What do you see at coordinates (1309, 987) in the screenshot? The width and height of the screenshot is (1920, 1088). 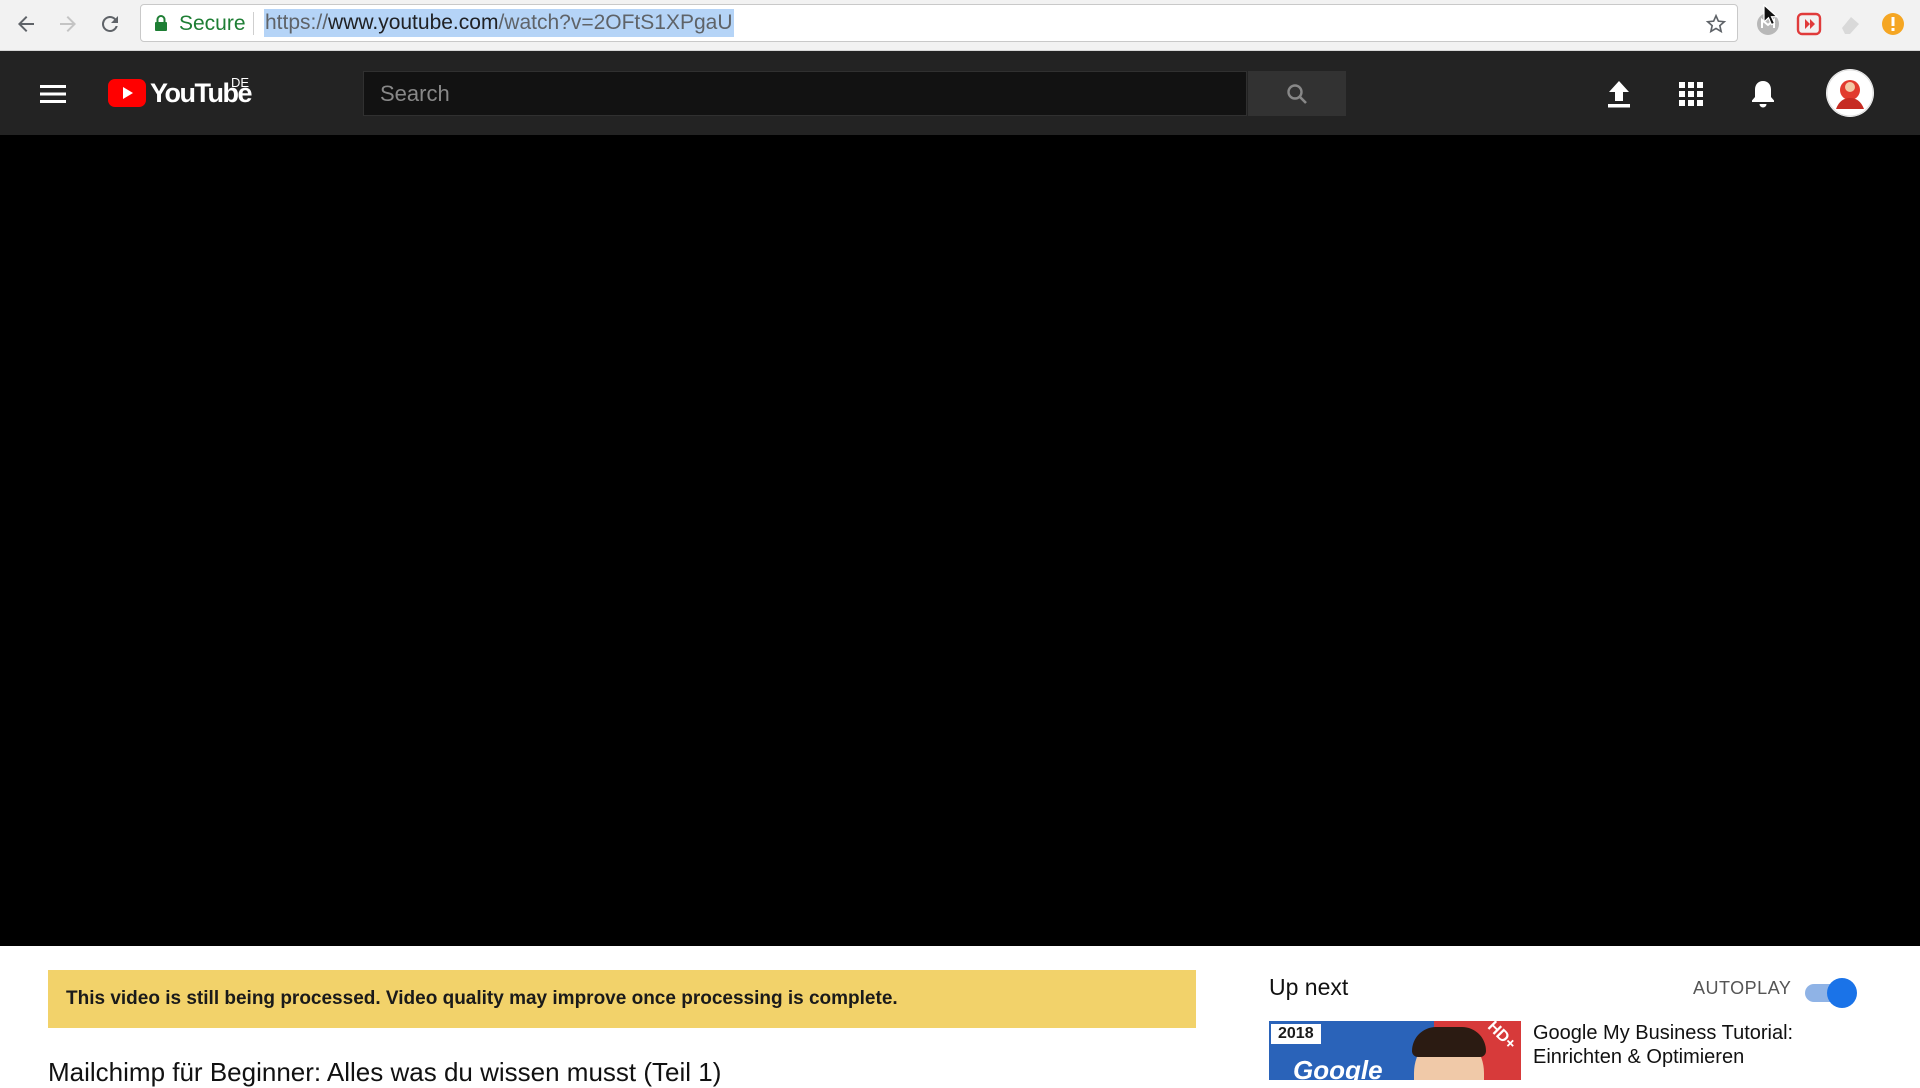 I see `up-next-label: Up next` at bounding box center [1309, 987].